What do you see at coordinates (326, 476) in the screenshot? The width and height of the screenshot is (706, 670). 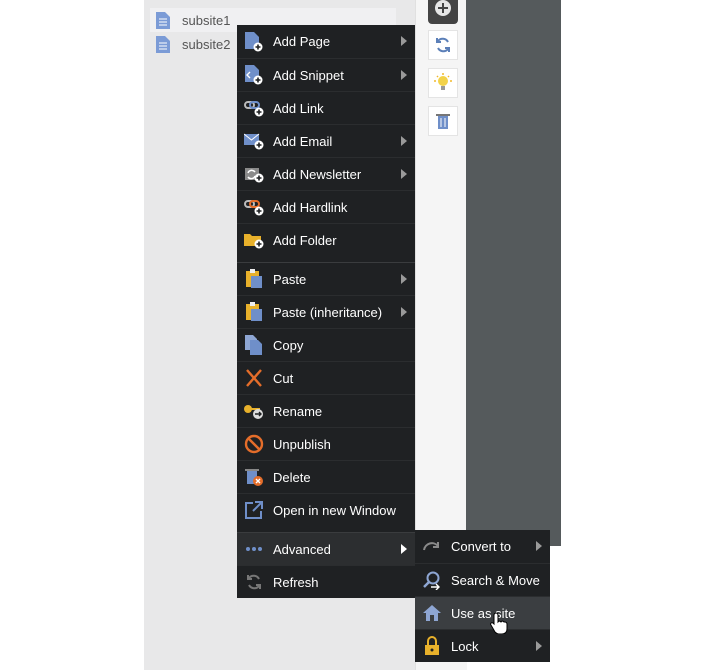 I see `menu-item-delete: Delete` at bounding box center [326, 476].